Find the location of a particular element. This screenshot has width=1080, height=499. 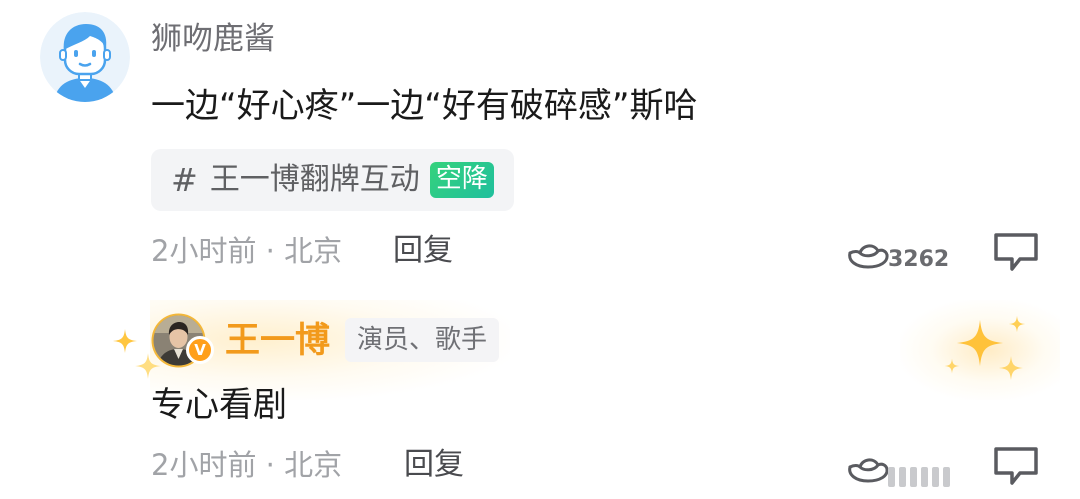

comment-text: 一边“好心疼”一边“好有破碎感”斯哈 is located at coordinates (424, 106).